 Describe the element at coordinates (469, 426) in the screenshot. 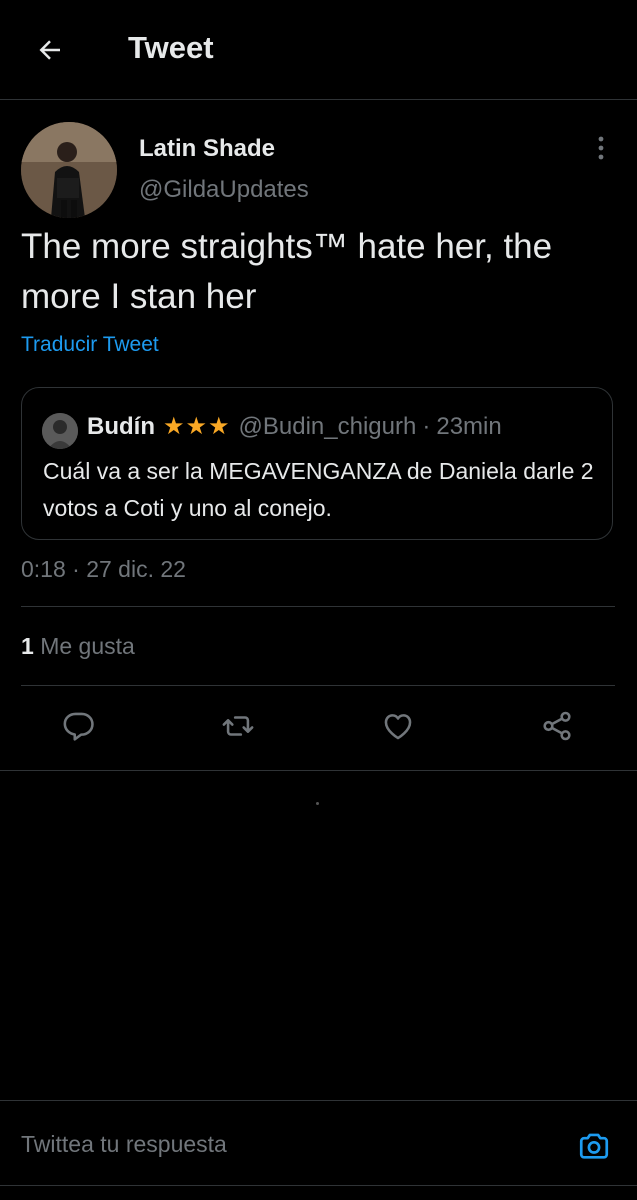

I see `quoted-time: 23min` at that location.